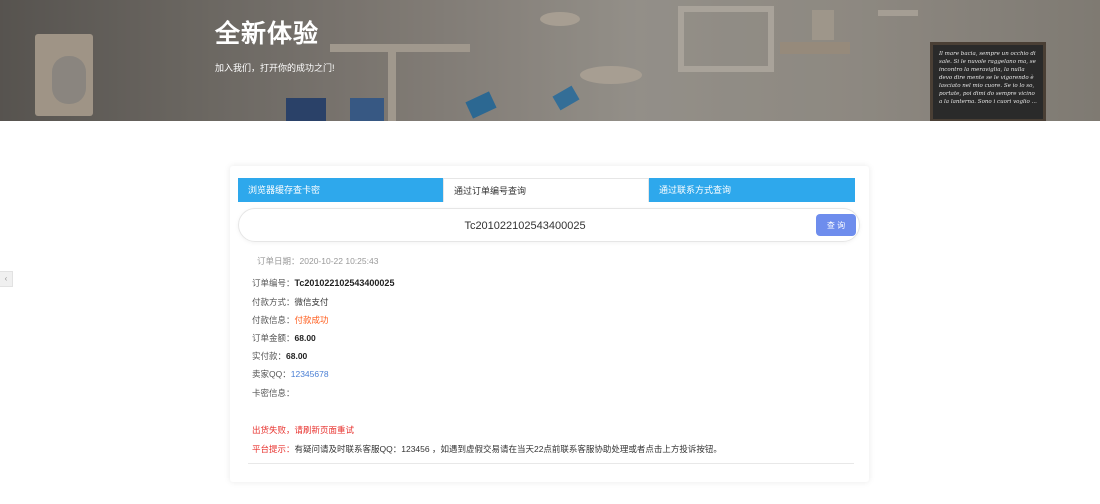  I want to click on order-number-row: 订单编号：Tc201022102543400025, so click(323, 283).